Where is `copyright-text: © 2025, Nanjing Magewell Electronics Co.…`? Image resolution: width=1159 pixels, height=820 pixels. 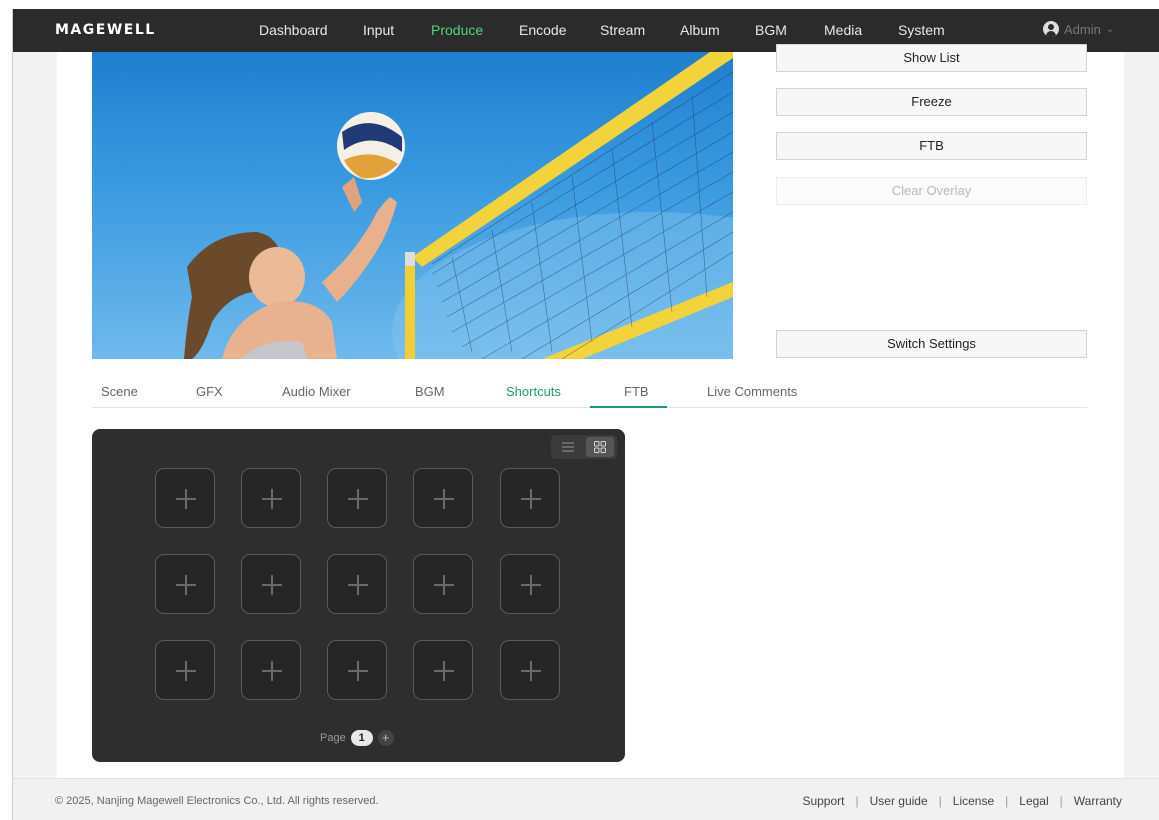 copyright-text: © 2025, Nanjing Magewell Electronics Co.… is located at coordinates (217, 801).